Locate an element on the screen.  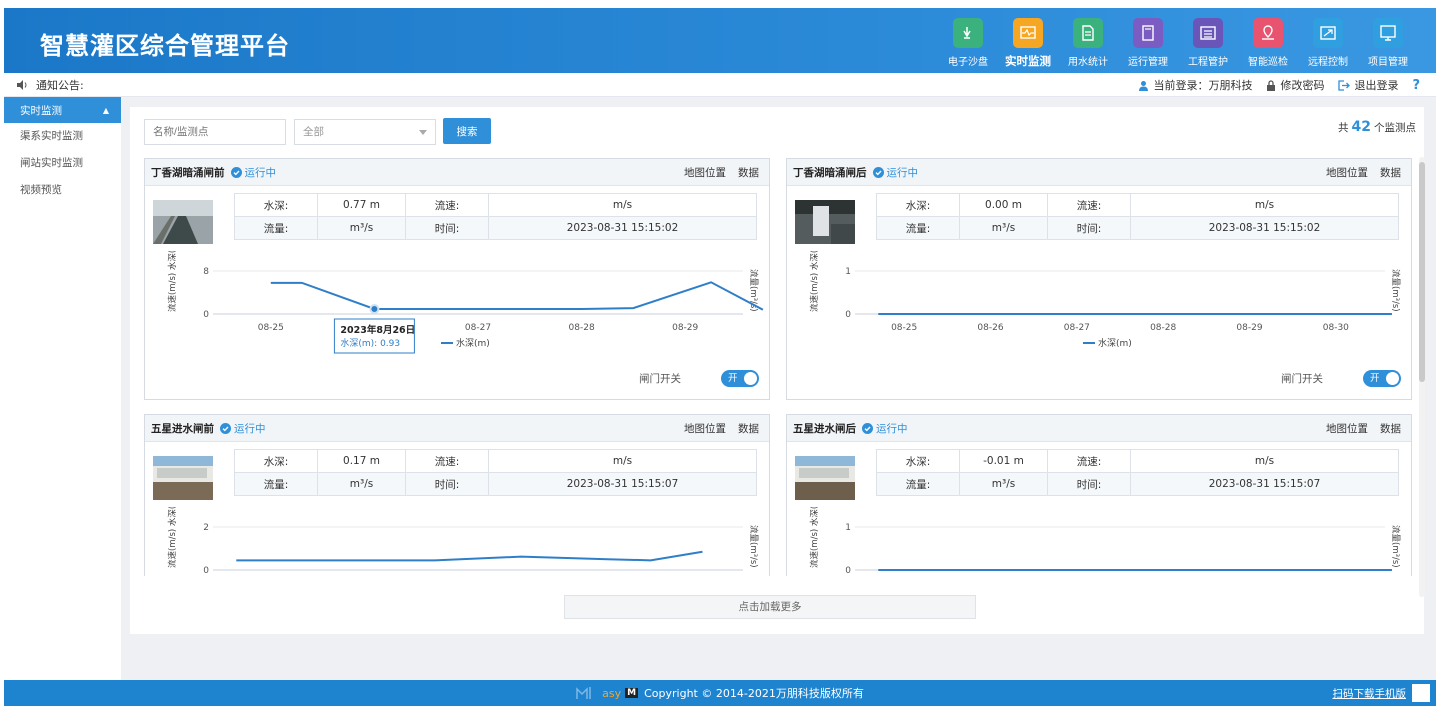
notice-label: 通知公告: is located at coordinates (60, 85).